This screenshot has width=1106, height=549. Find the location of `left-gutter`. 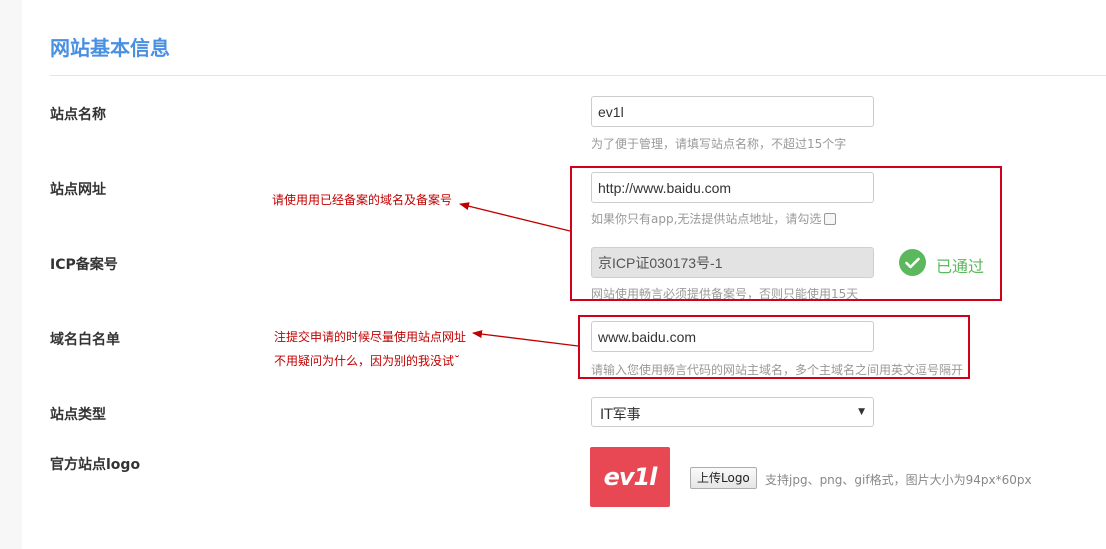

left-gutter is located at coordinates (11, 274).